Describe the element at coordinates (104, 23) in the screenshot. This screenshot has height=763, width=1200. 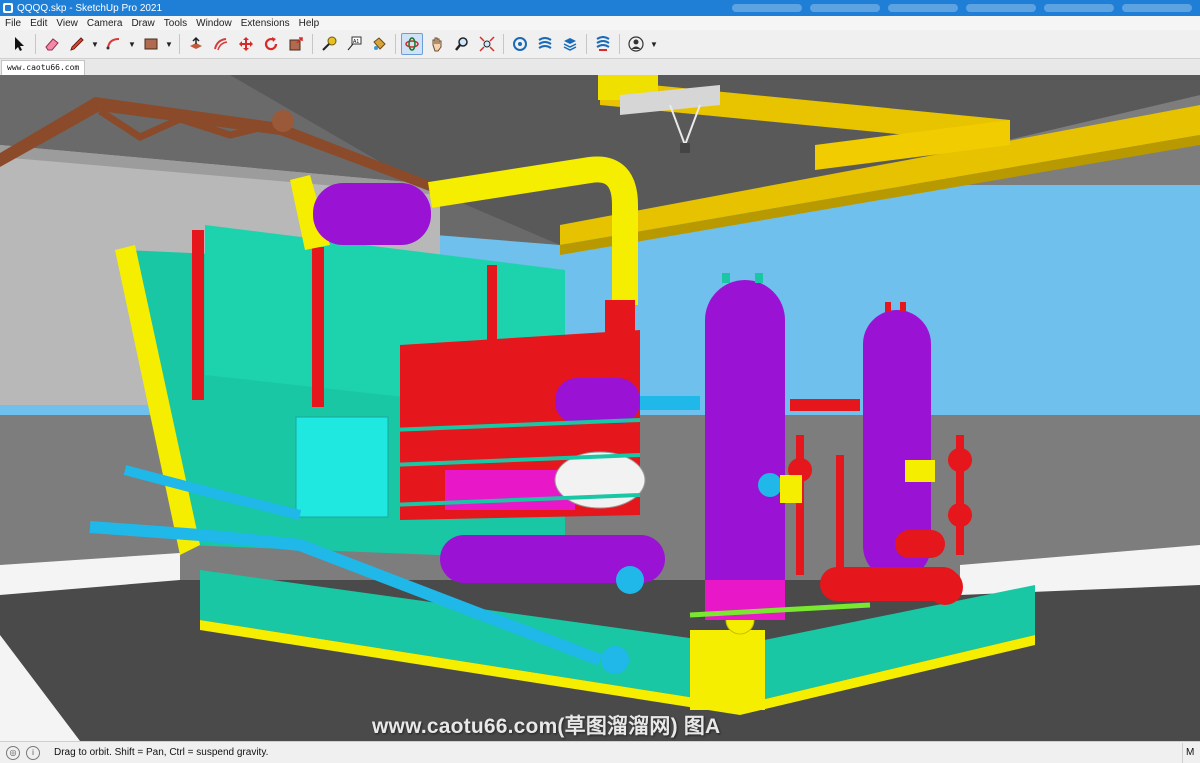
I see `menu-camera: Camera` at that location.